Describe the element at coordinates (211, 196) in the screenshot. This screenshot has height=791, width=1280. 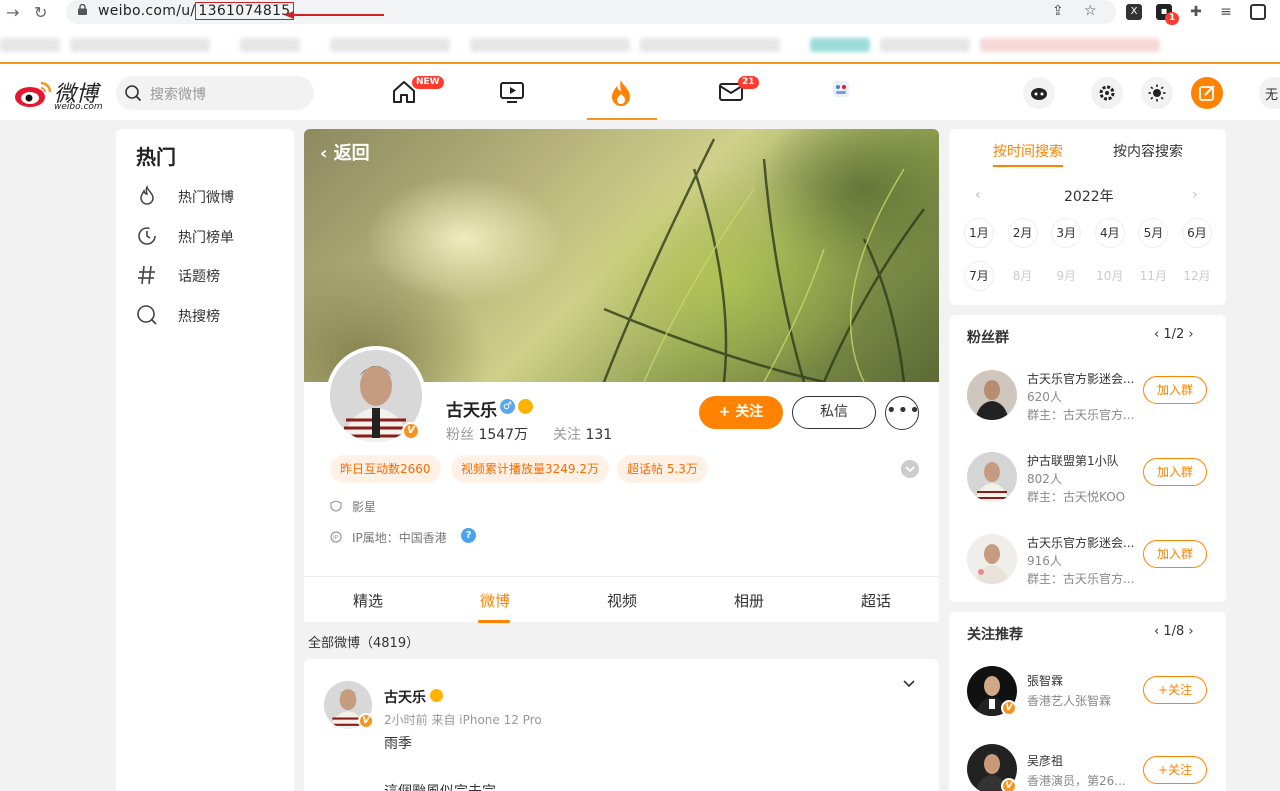
I see `sidebar-item-hot-weibo: 热门微博` at that location.